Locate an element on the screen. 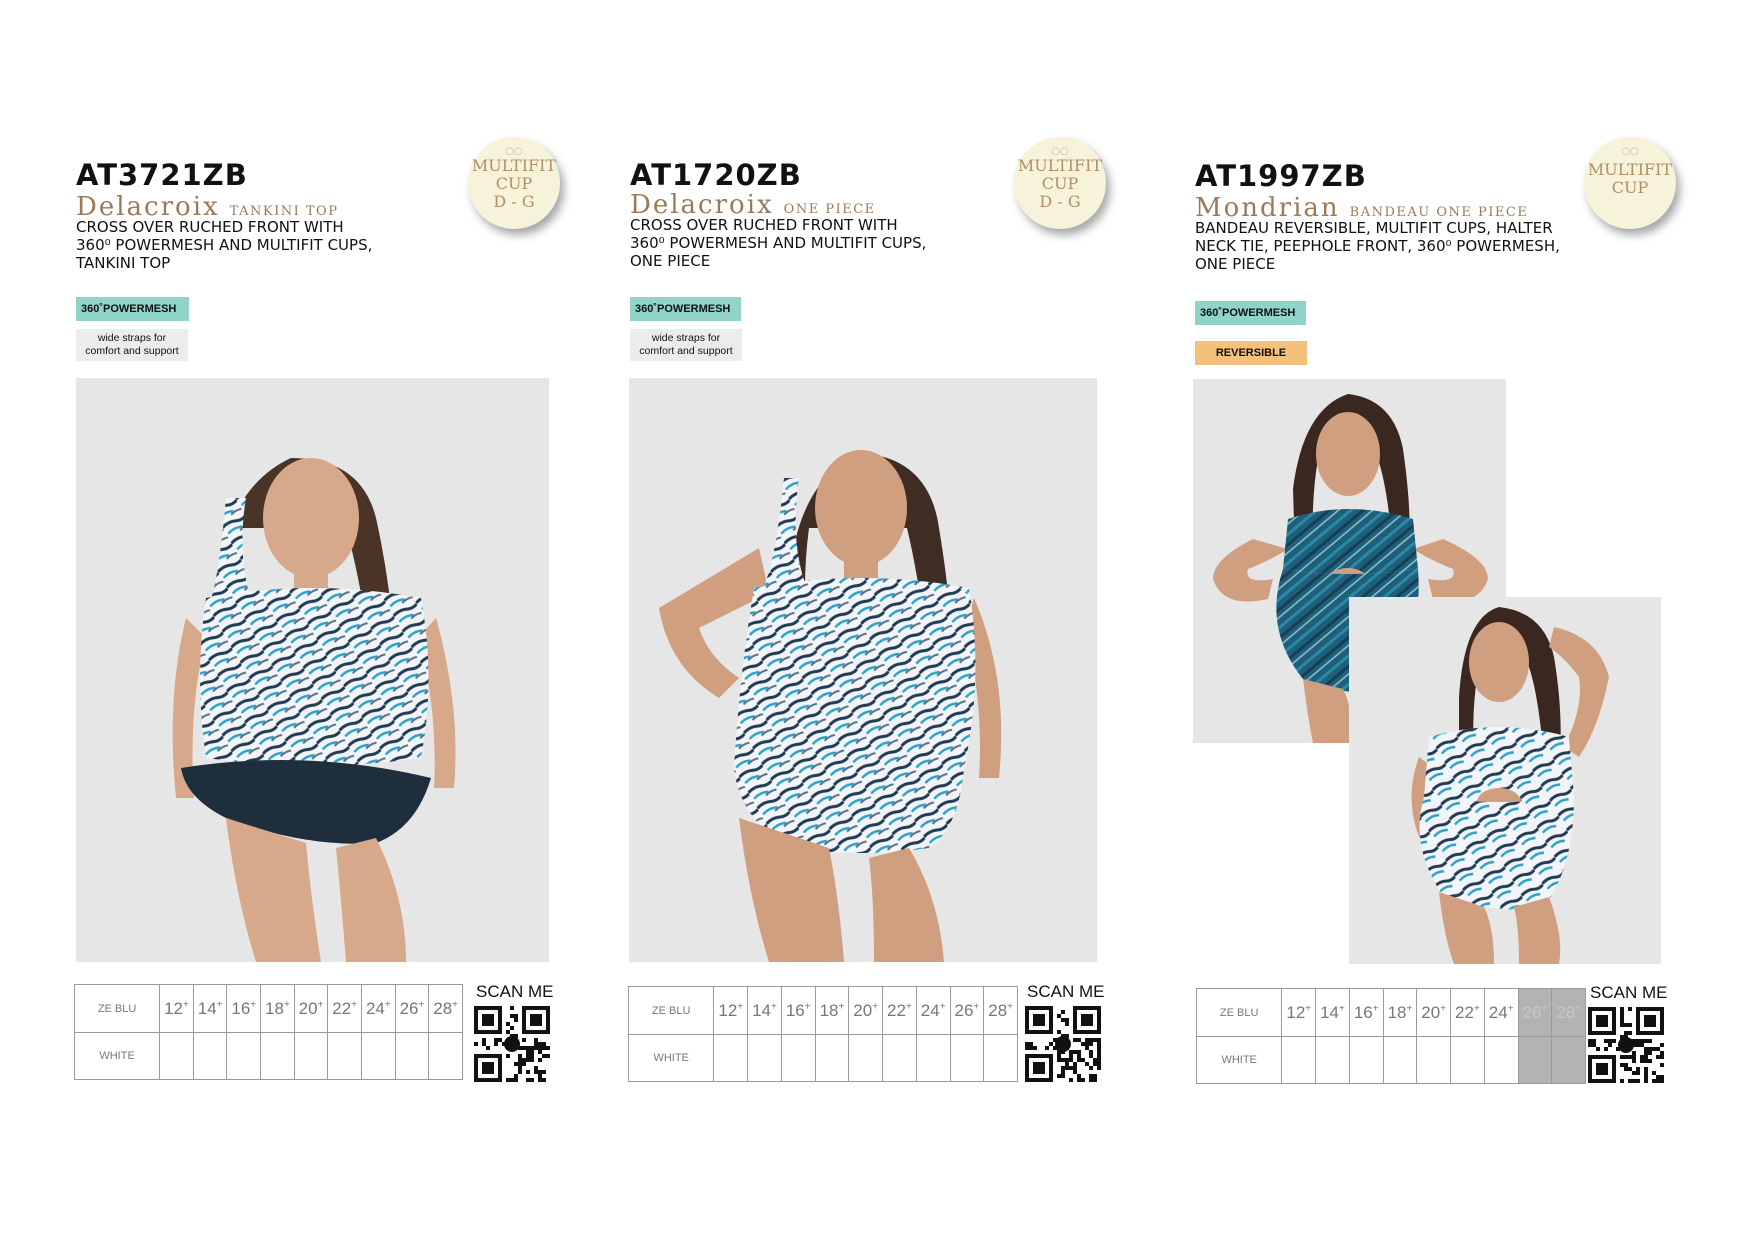  scan-me-label: SCAN ME is located at coordinates (1629, 992).